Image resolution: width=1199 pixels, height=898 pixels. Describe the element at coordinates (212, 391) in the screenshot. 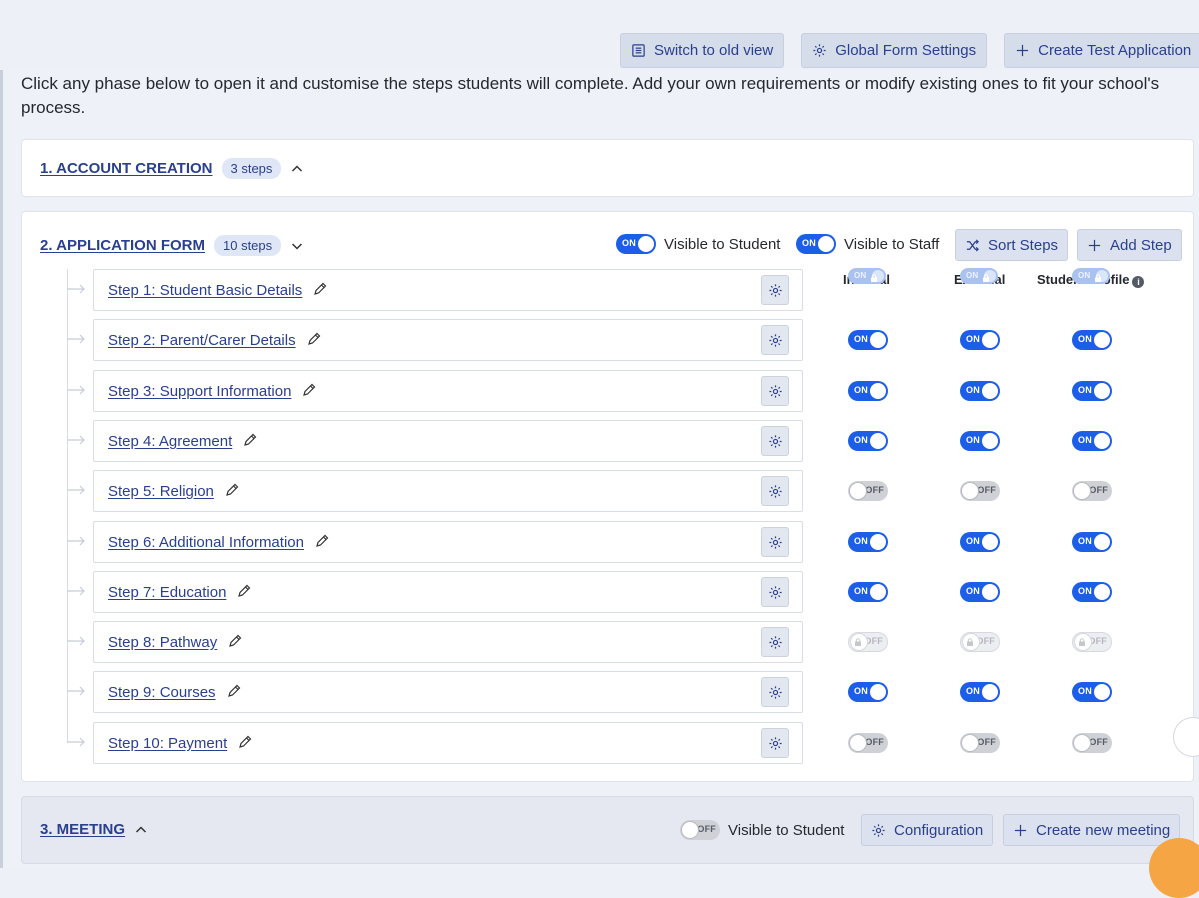

I see `step-title-link: Step 3: Support Information` at that location.